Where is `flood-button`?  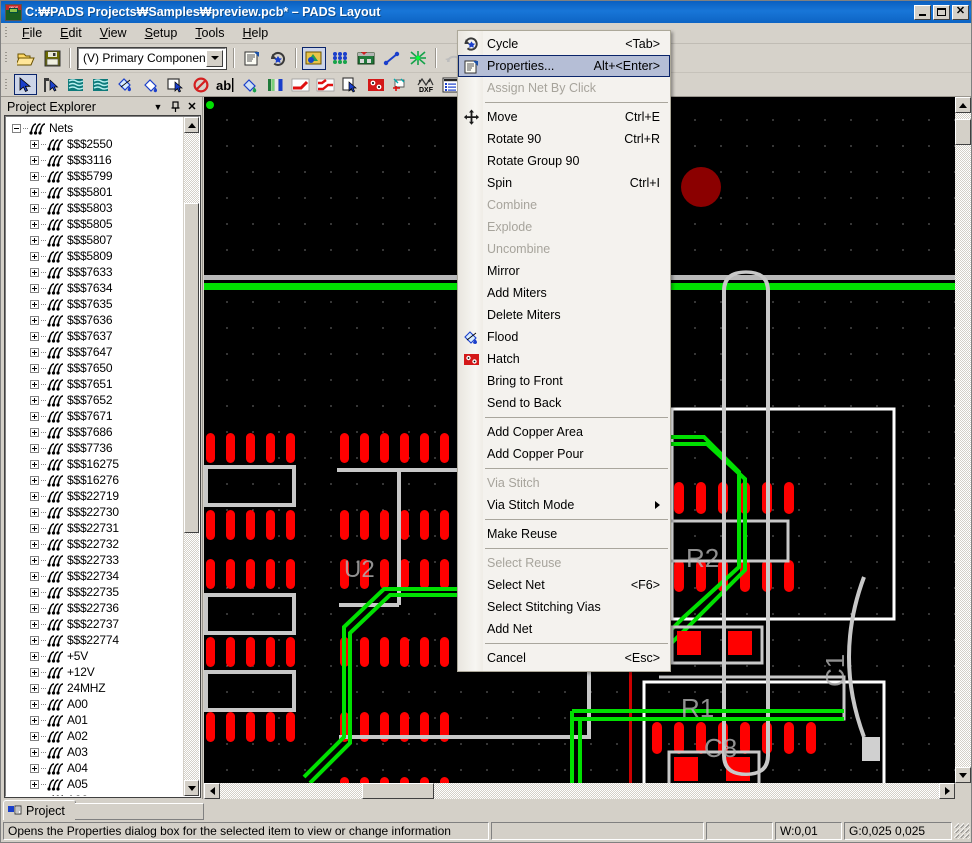 flood-button is located at coordinates (314, 58).